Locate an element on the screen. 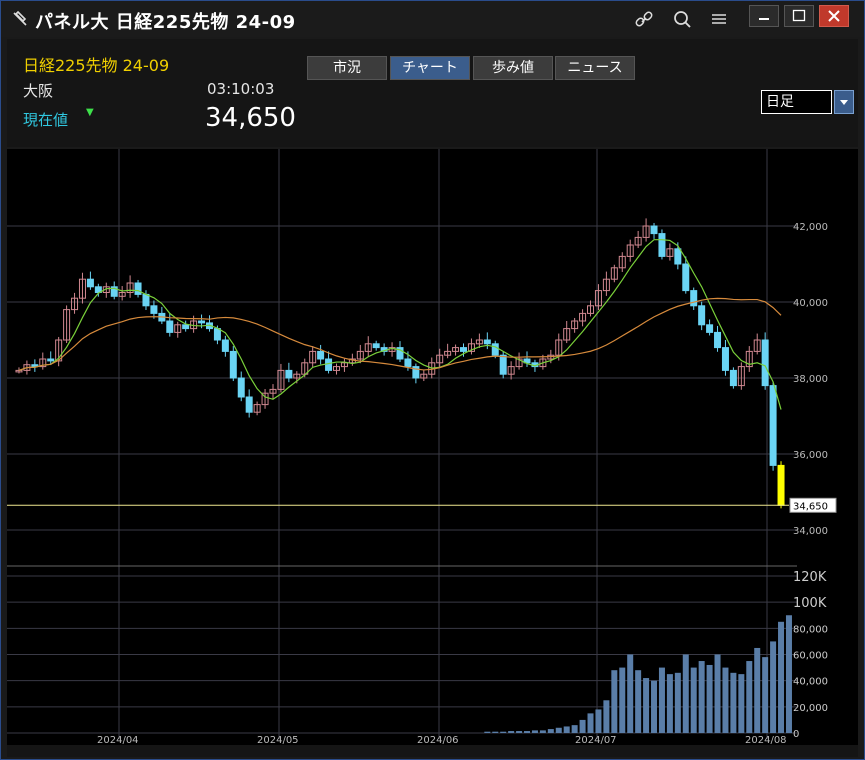  quote-time: 03:10:03 is located at coordinates (241, 89).